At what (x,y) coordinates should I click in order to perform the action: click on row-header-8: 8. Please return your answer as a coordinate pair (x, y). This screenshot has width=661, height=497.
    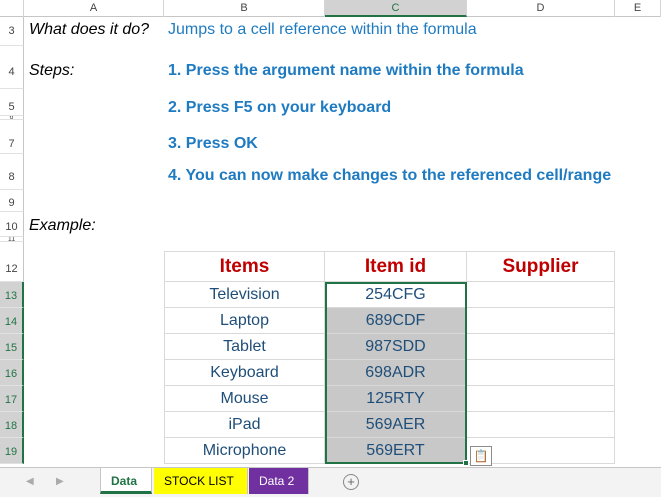
    Looking at the image, I should click on (12, 172).